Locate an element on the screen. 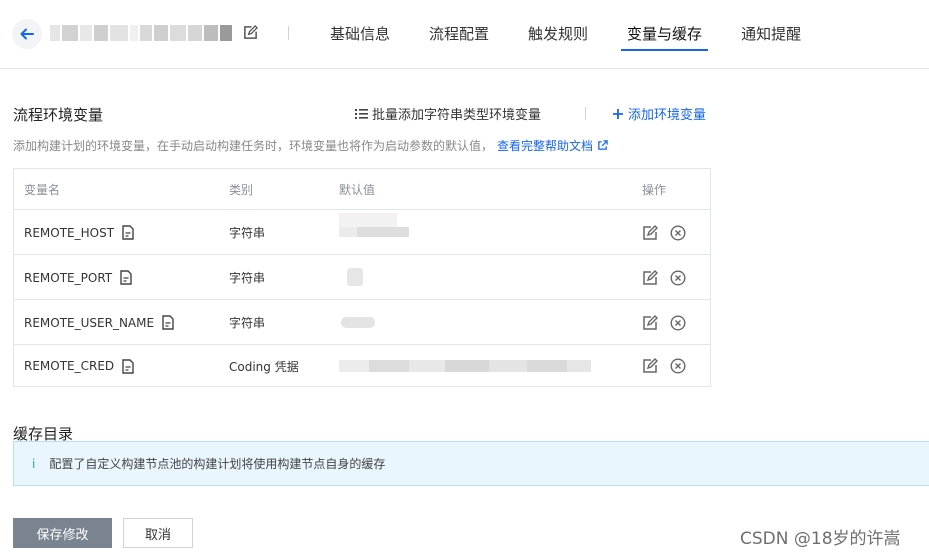  save-button: 保存修改 is located at coordinates (62, 533).